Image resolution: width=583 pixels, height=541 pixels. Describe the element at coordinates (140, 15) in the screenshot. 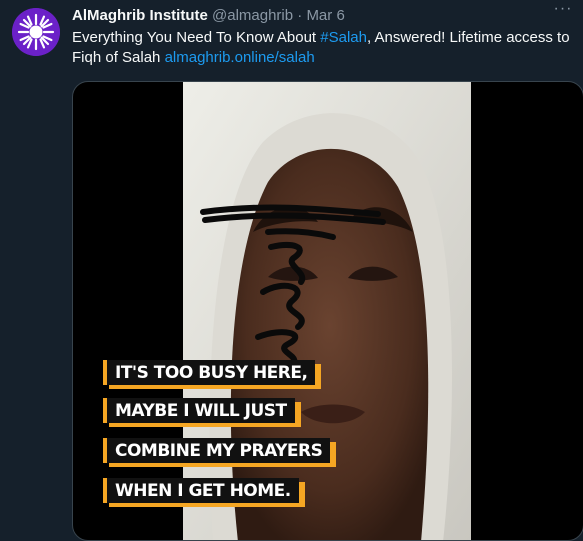

I see `author-name: AlMaghrib Institute` at that location.